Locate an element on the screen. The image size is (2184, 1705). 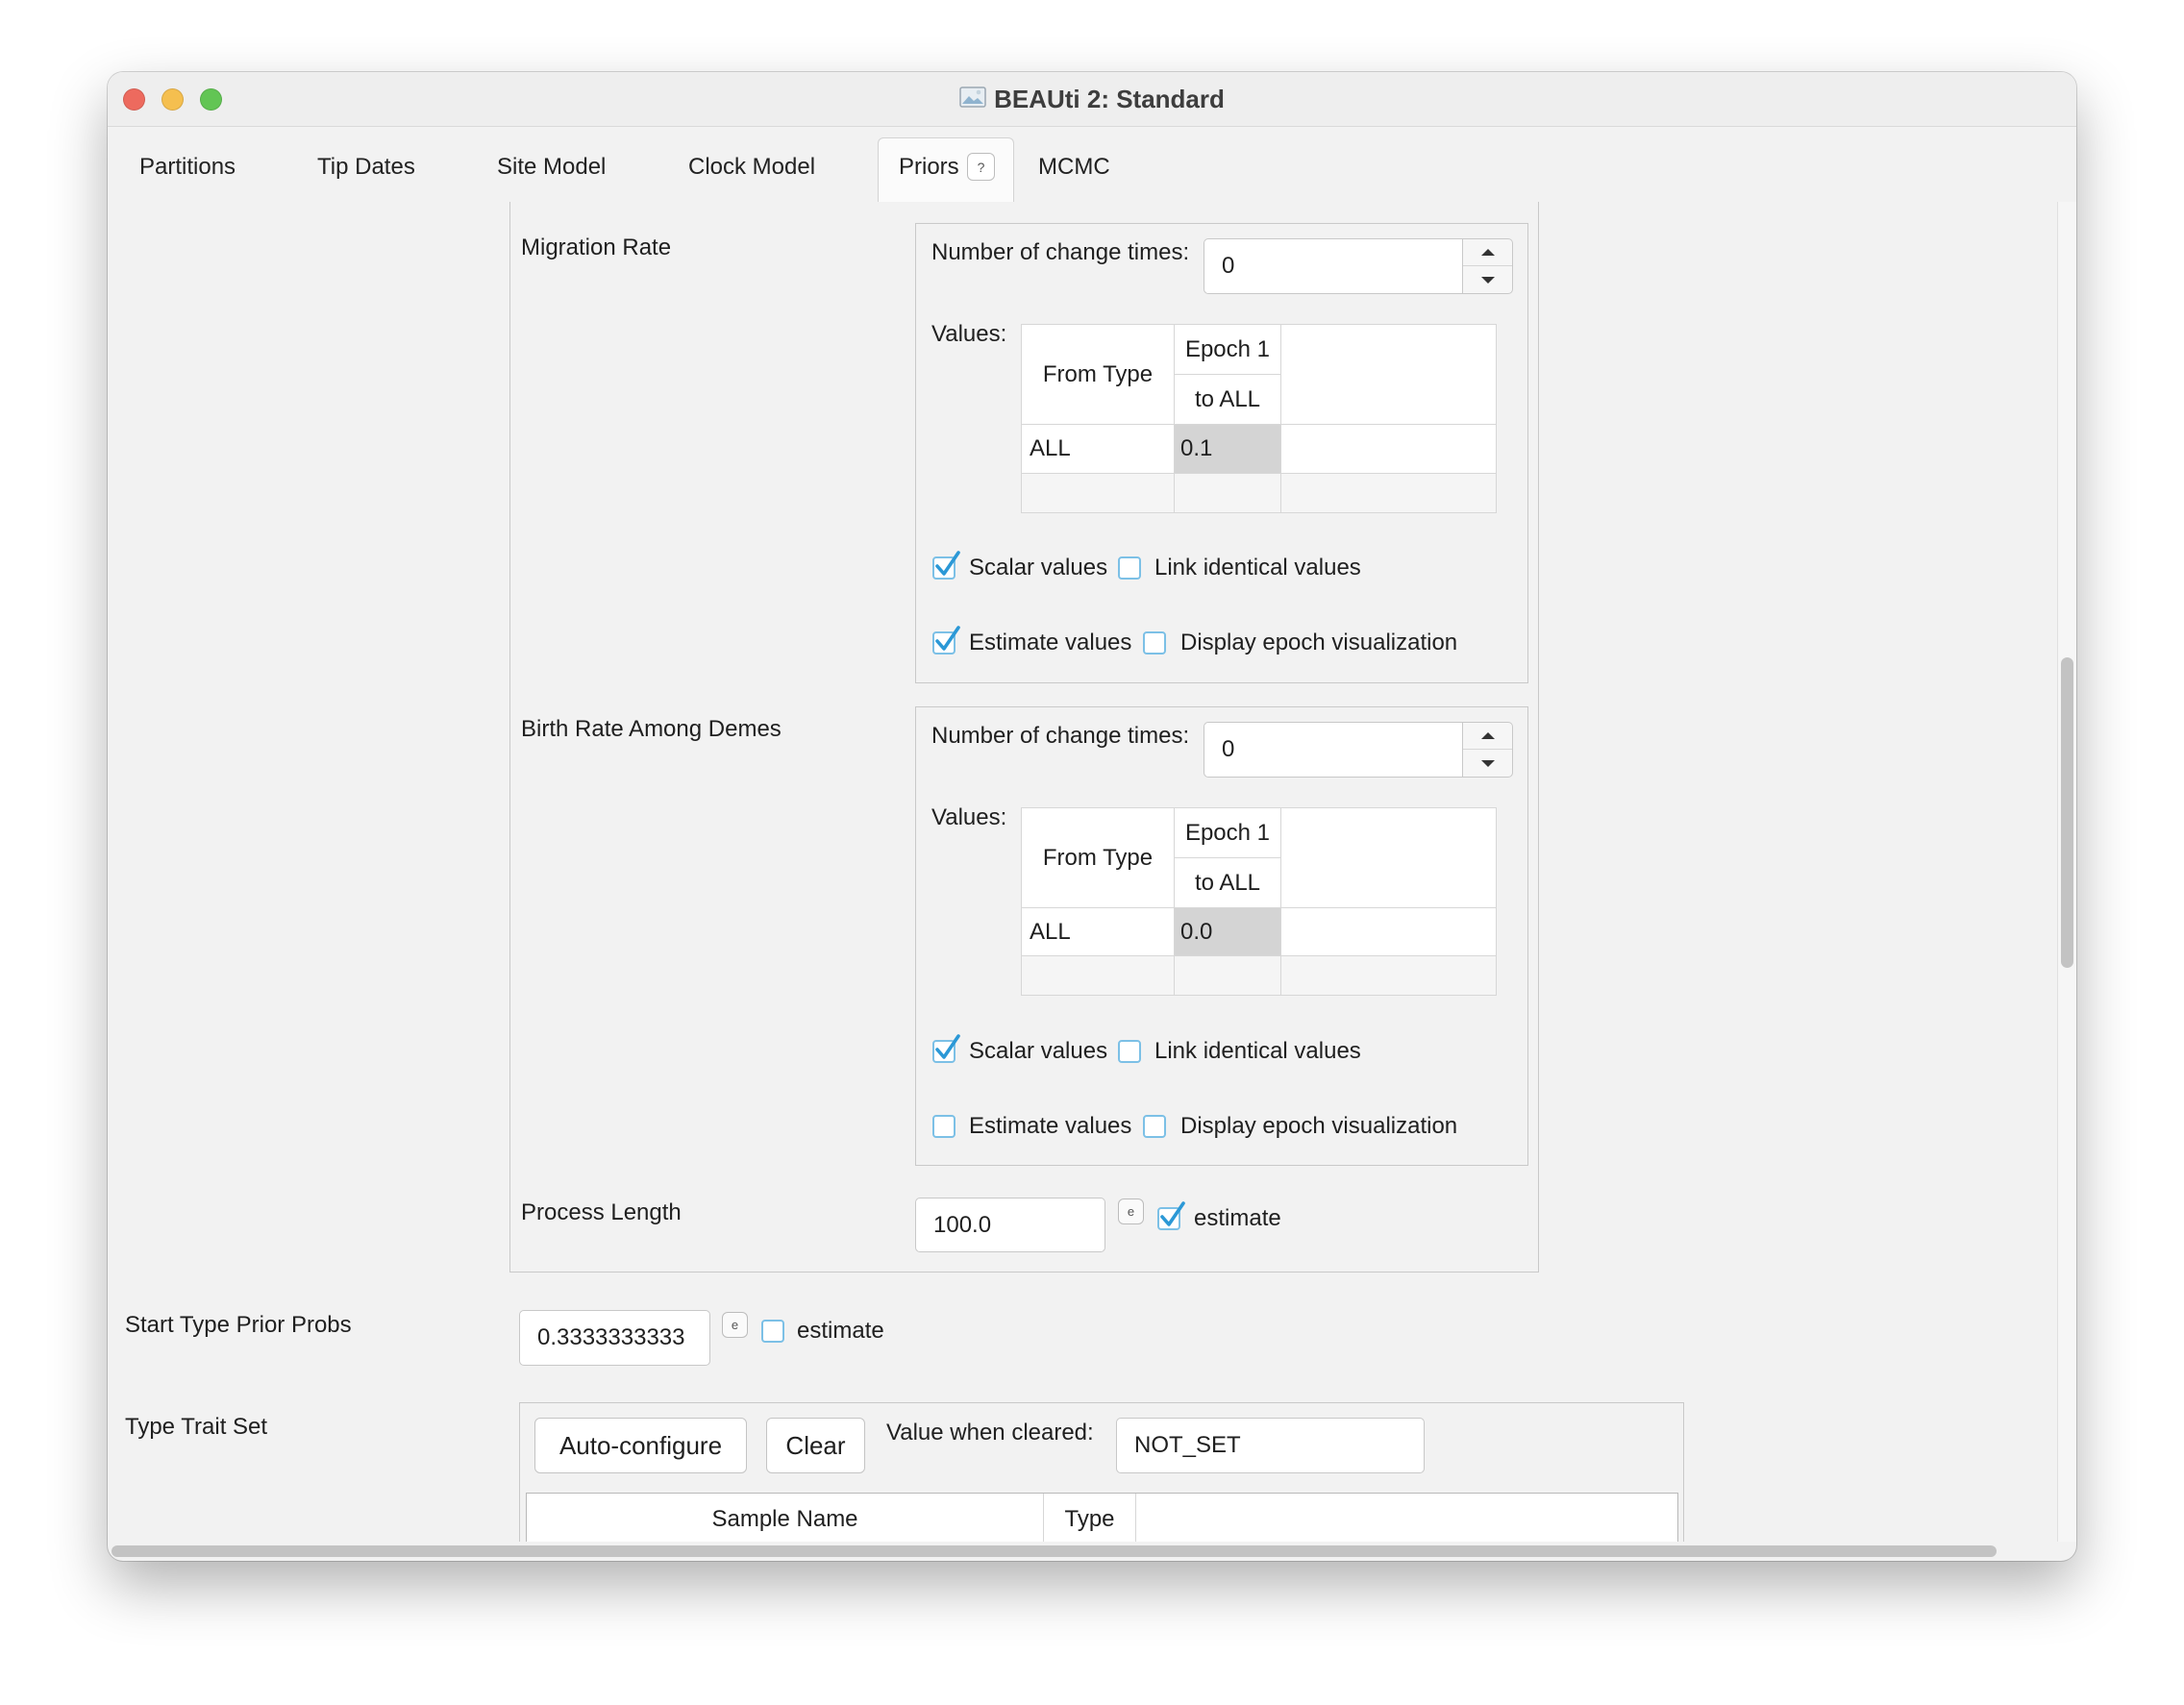
table-row: ALL 0.1 is located at coordinates (1259, 449).